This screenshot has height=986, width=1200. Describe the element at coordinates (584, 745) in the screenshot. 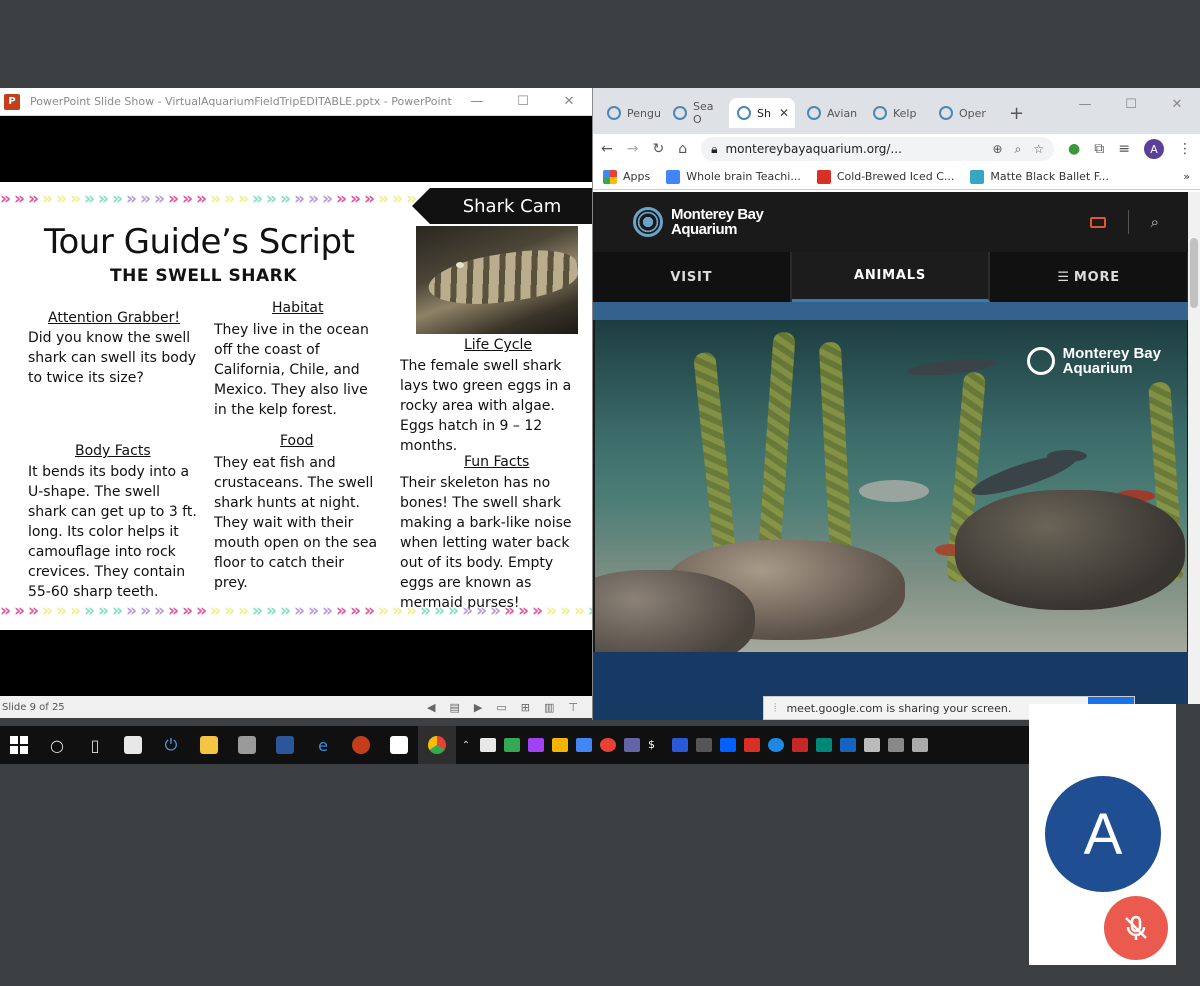

I see `tray-blue-icon` at that location.